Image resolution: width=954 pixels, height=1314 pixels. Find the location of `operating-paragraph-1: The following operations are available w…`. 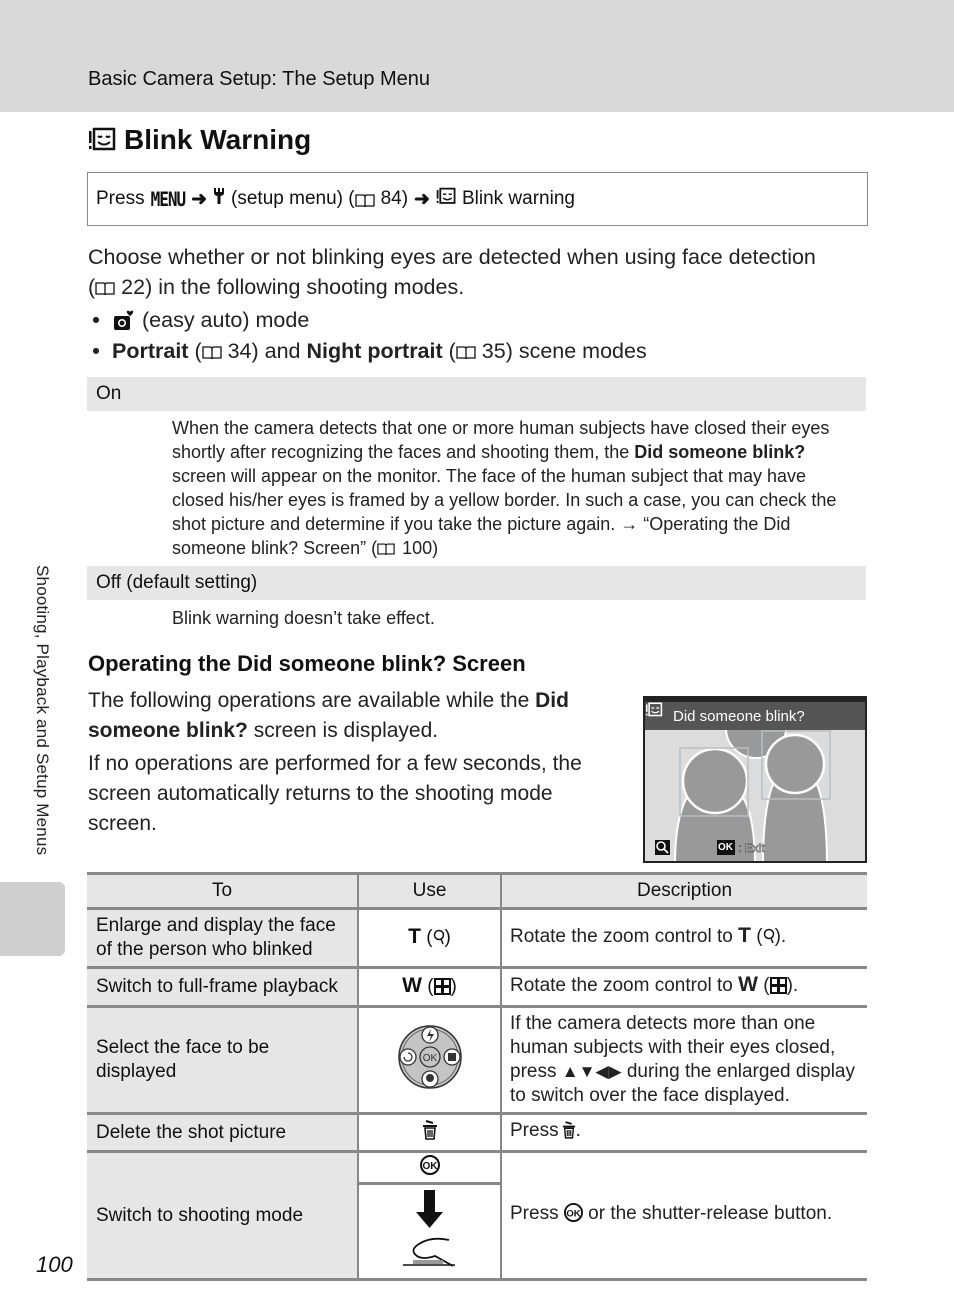

operating-paragraph-1: The following operations are available w… is located at coordinates (348, 716).